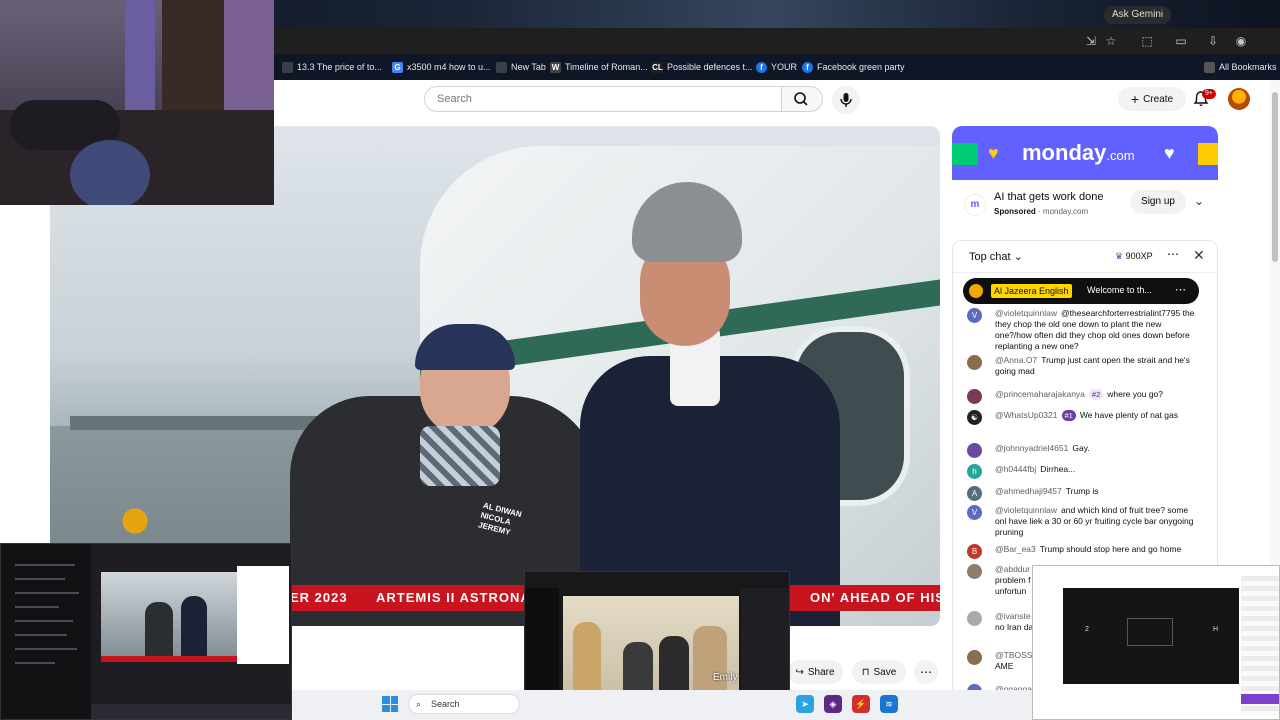 The image size is (1280, 720). What do you see at coordinates (853, 67) in the screenshot?
I see `bookmark-item: f Facebook green party` at bounding box center [853, 67].